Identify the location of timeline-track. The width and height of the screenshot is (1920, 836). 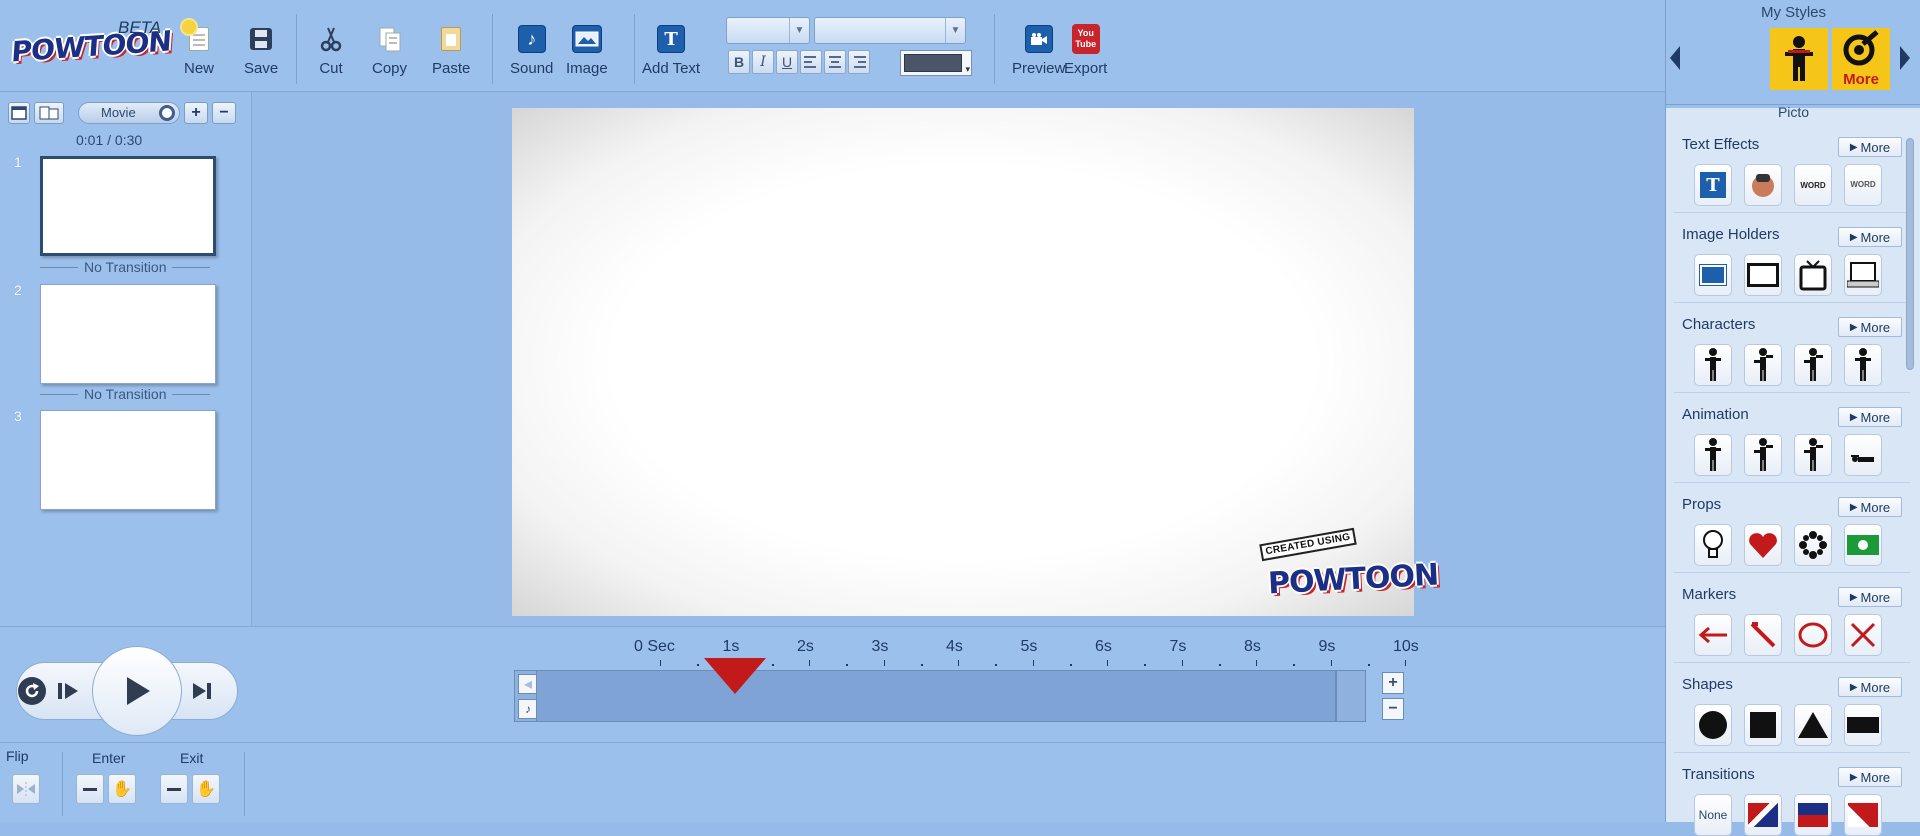
(936, 696).